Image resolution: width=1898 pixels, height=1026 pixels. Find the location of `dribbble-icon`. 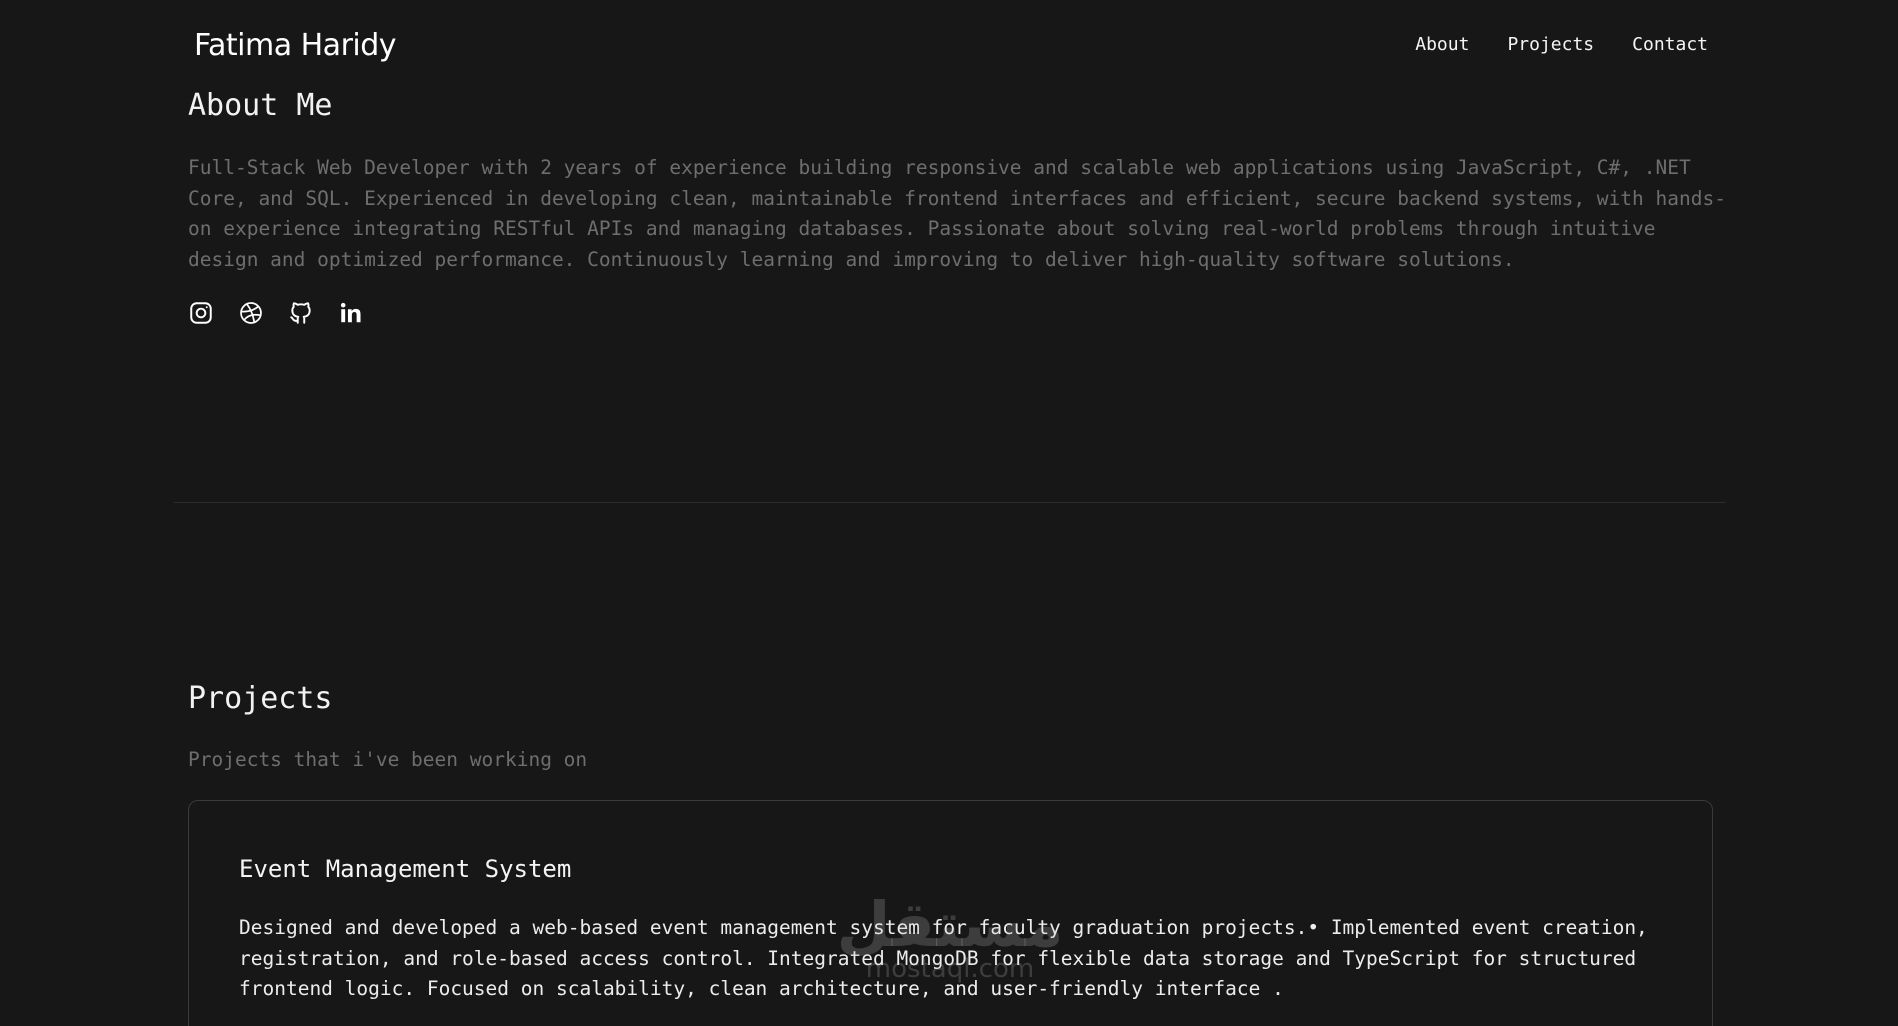

dribbble-icon is located at coordinates (251, 313).